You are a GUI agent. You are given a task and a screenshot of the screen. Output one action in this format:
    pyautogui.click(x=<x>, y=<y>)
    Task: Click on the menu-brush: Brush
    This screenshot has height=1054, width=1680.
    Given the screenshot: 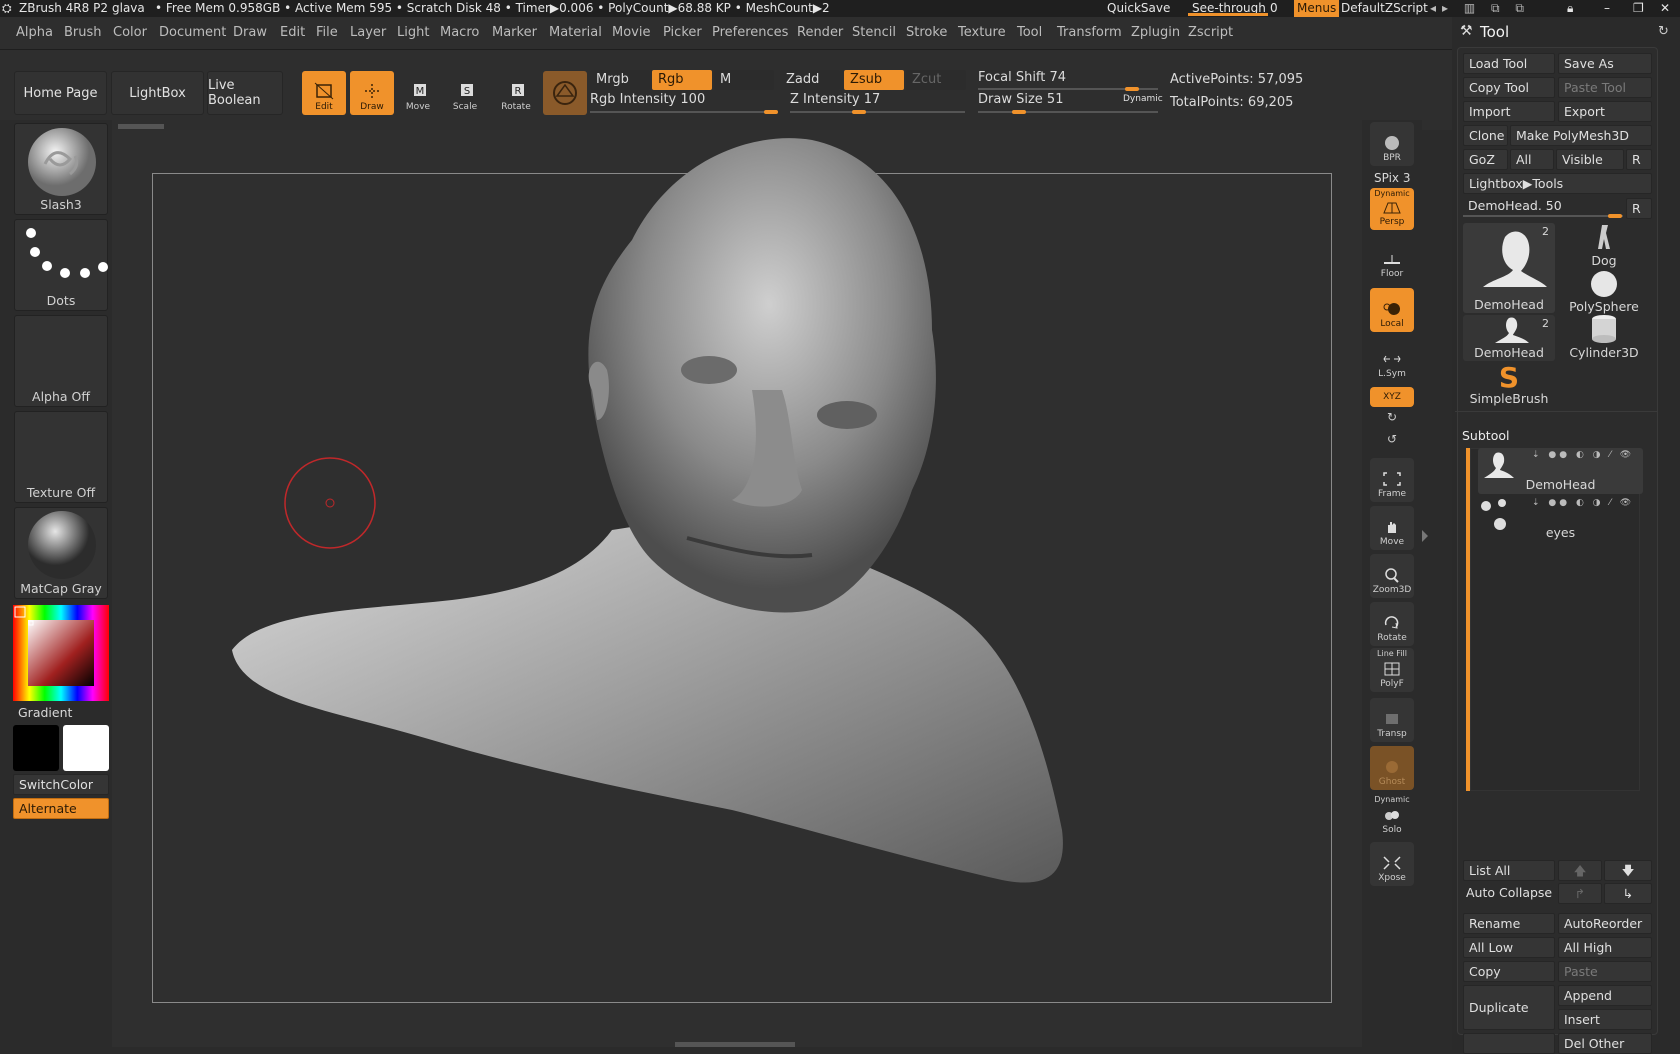 What is the action you would take?
    pyautogui.click(x=83, y=32)
    